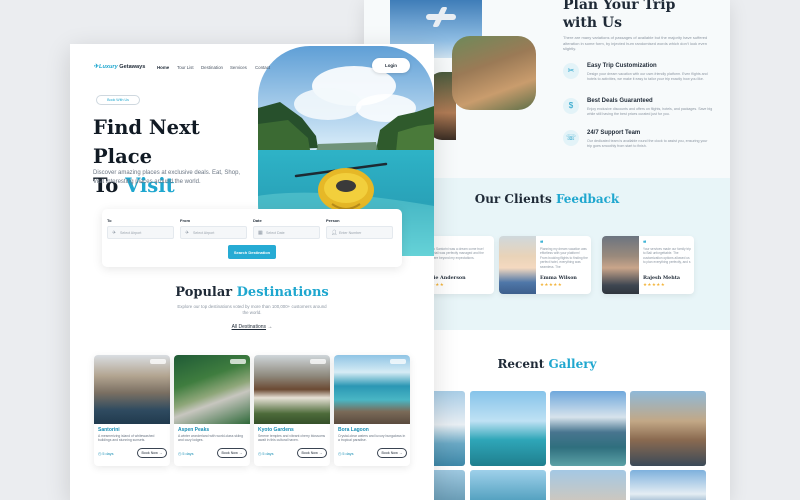 The image size is (800, 500). I want to click on arrow-right-icon: →, so click(270, 327).